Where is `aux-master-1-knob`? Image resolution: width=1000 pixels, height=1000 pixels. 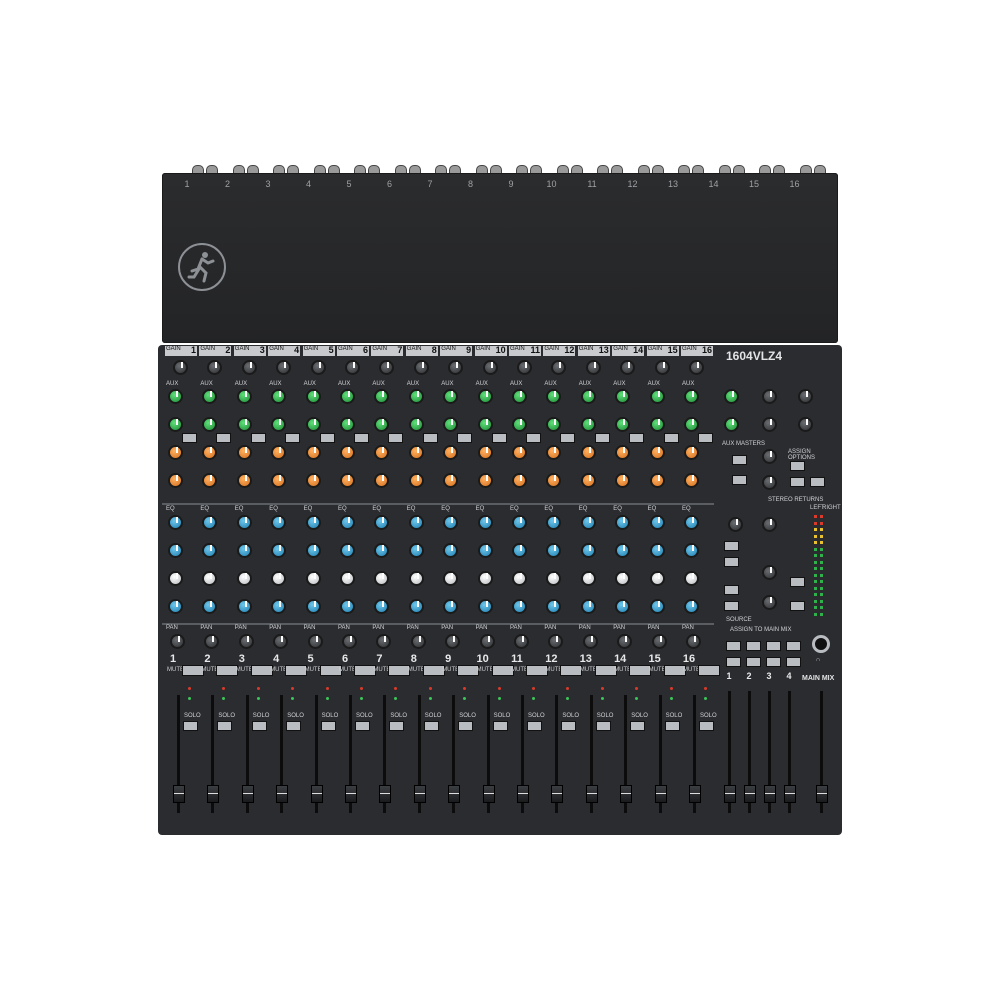
aux-master-1-knob is located at coordinates (731, 396).